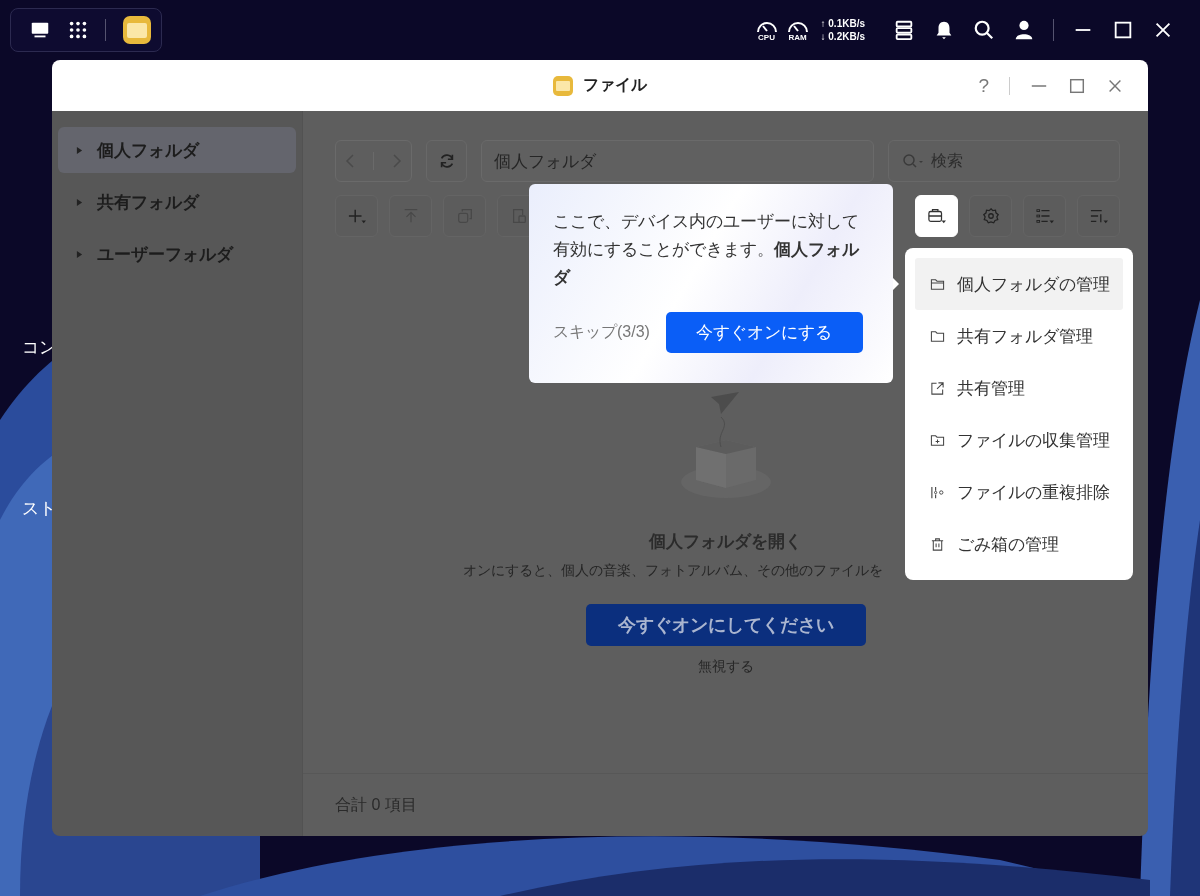 The image size is (1200, 896). I want to click on tools-button, so click(936, 216).